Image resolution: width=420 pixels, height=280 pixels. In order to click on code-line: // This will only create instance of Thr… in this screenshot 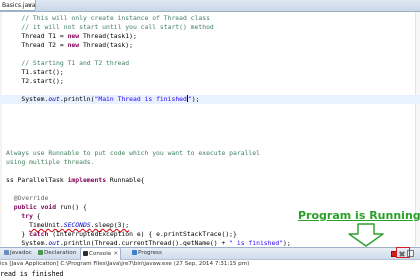, I will do `click(210, 18)`.